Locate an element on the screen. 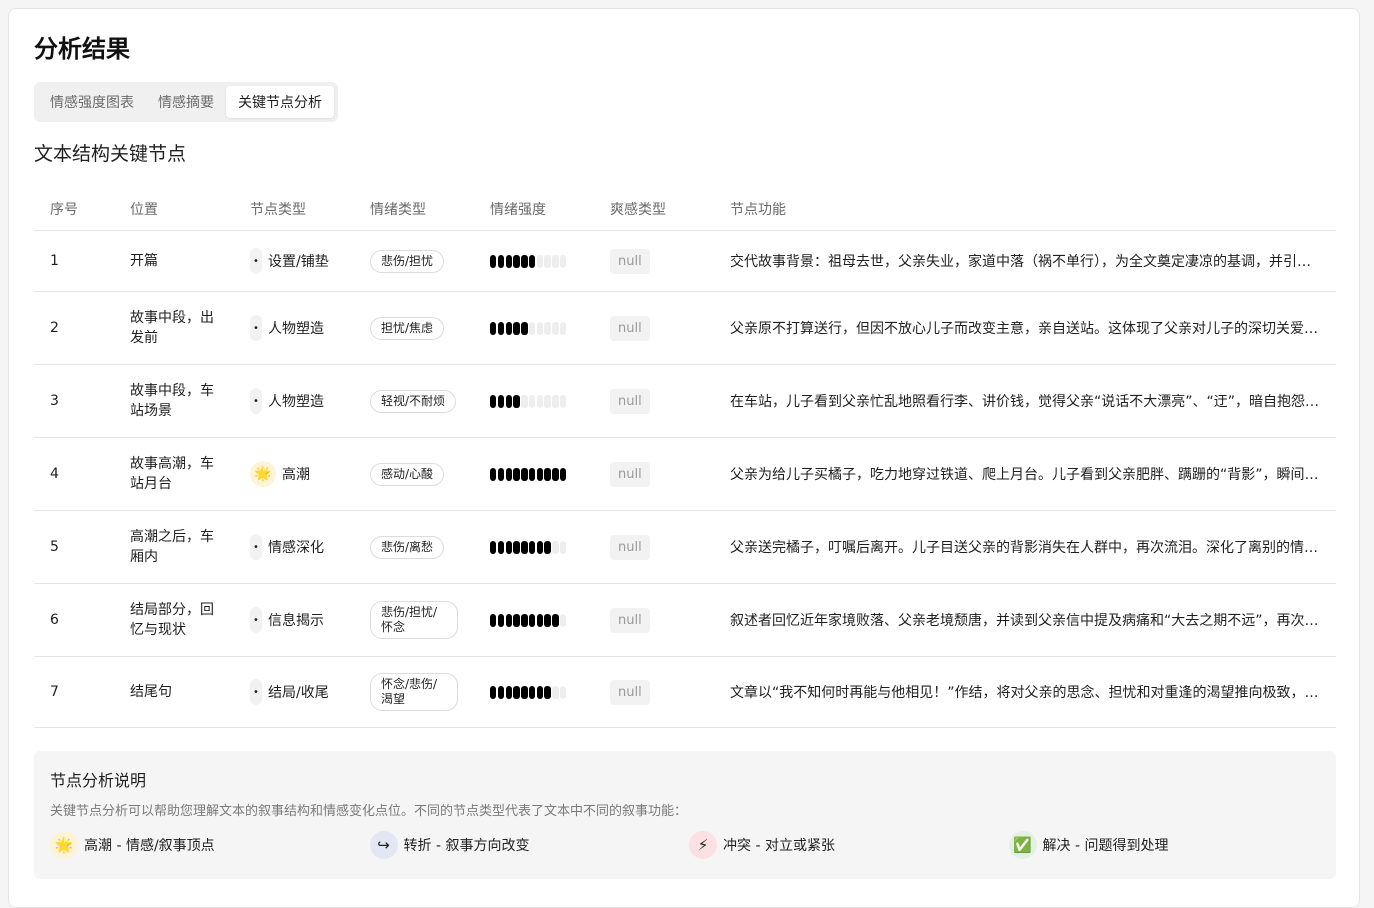 This screenshot has width=1374, height=908. tab-bar: 情感强度图表 情感摘要 关键节点分析 is located at coordinates (186, 102).